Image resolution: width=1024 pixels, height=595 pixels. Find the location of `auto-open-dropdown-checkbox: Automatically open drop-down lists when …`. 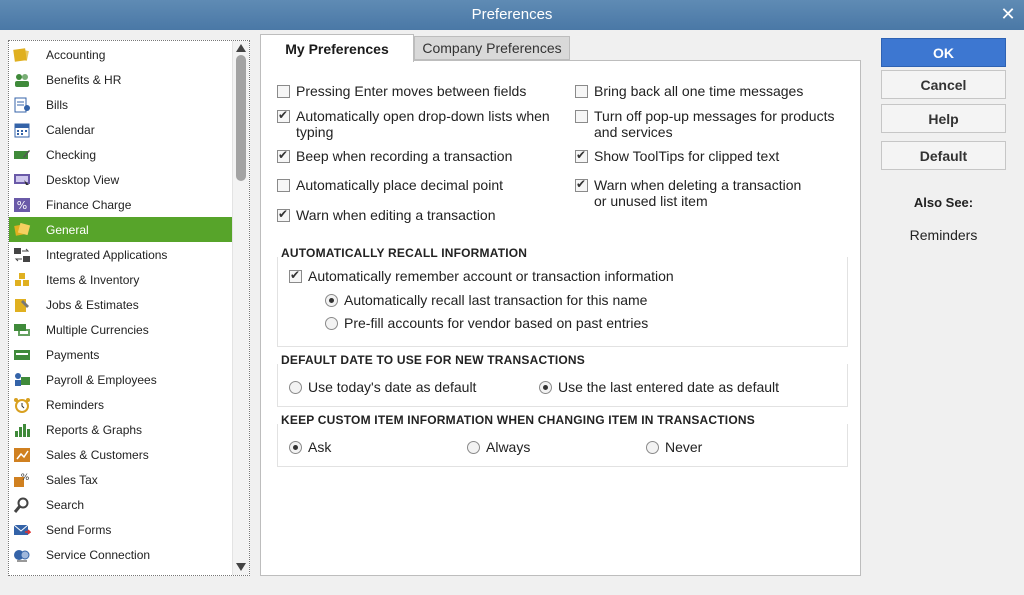

auto-open-dropdown-checkbox: Automatically open drop-down lists when … is located at coordinates (422, 124).